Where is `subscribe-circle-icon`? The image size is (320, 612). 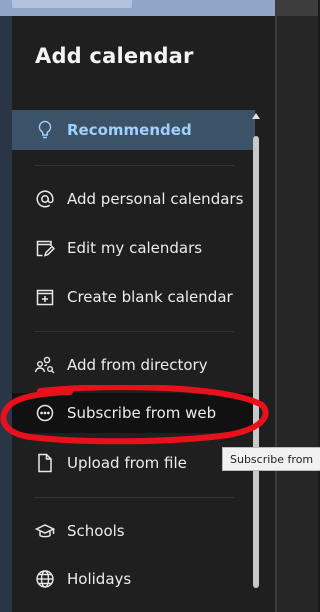
subscribe-circle-icon is located at coordinates (45, 413).